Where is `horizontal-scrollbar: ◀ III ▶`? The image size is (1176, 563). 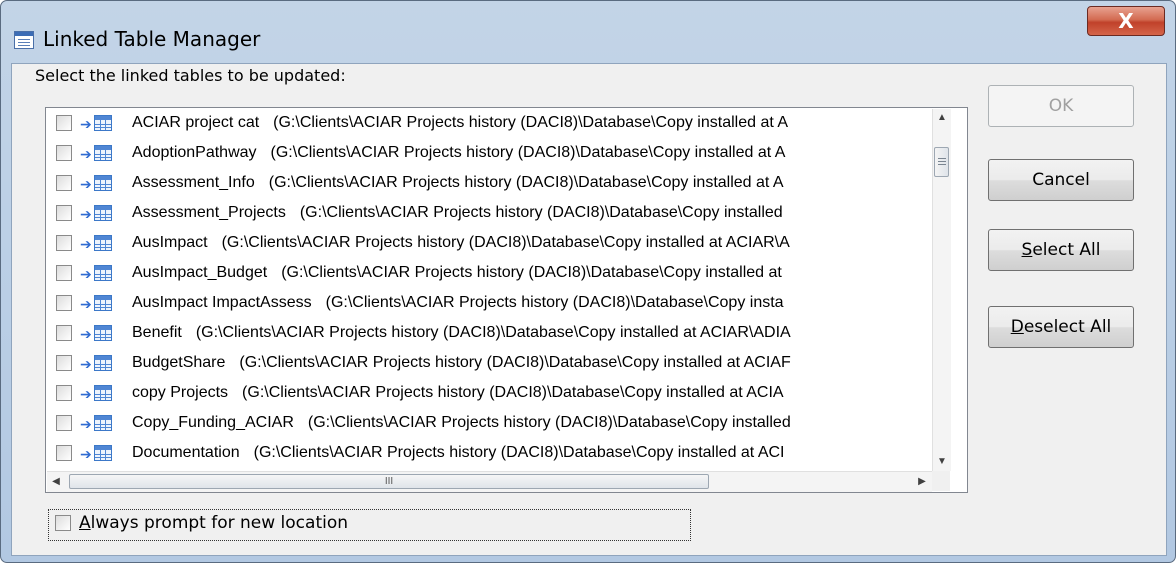 horizontal-scrollbar: ◀ III ▶ is located at coordinates (489, 481).